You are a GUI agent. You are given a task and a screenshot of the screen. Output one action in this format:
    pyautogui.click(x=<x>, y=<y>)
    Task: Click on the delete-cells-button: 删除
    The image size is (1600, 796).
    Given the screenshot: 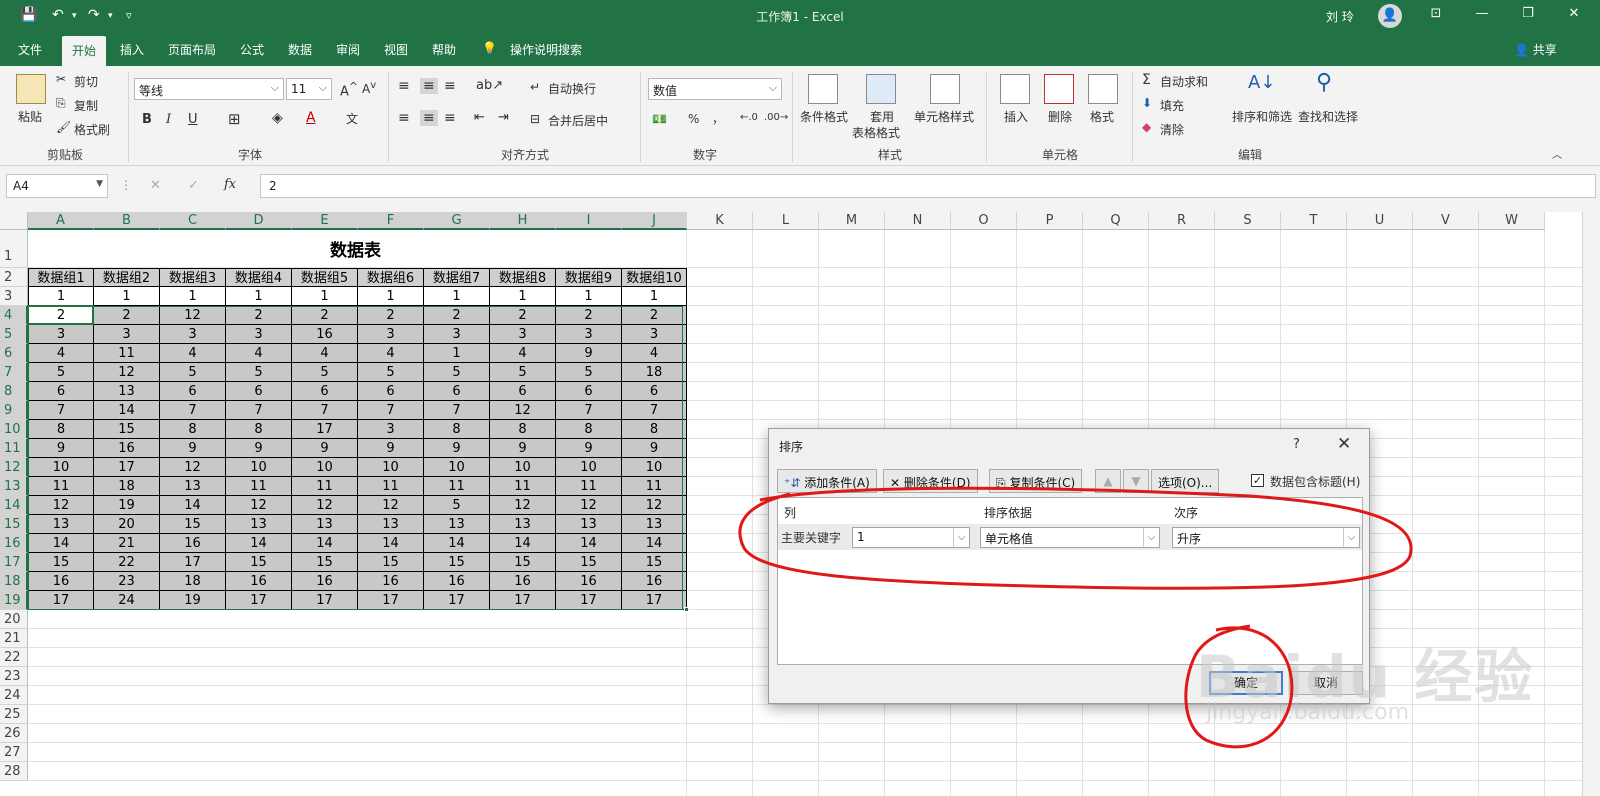 What is the action you would take?
    pyautogui.click(x=1060, y=116)
    